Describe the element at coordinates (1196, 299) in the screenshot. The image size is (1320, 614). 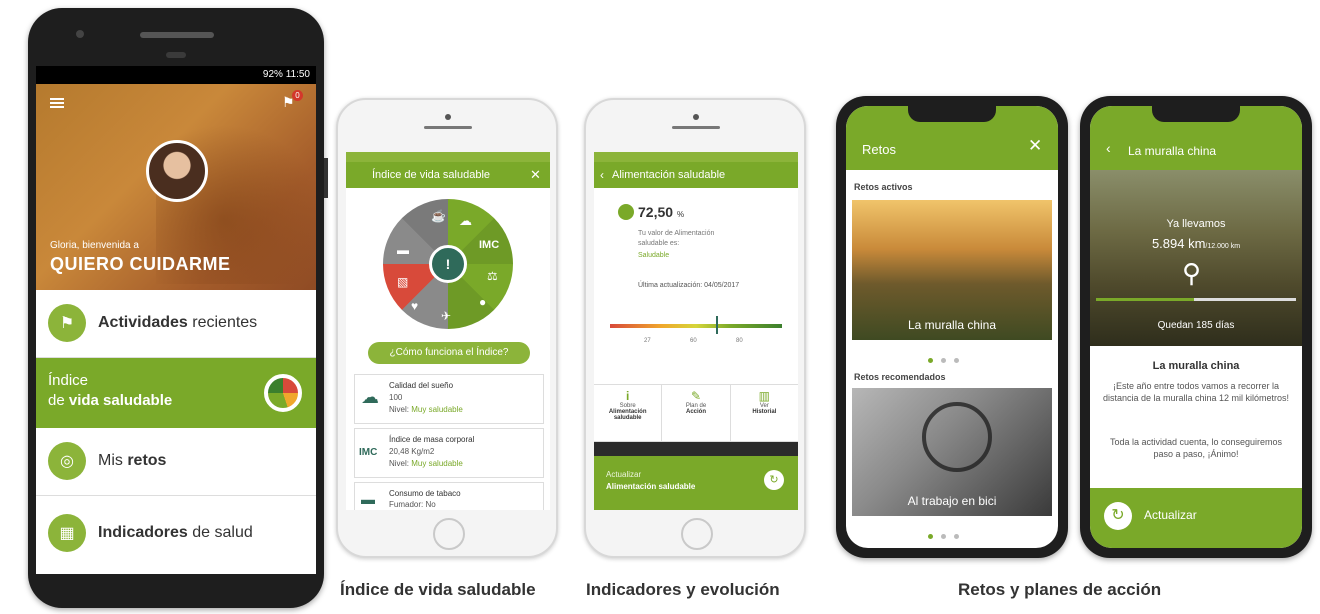
I see `progress-track` at that location.